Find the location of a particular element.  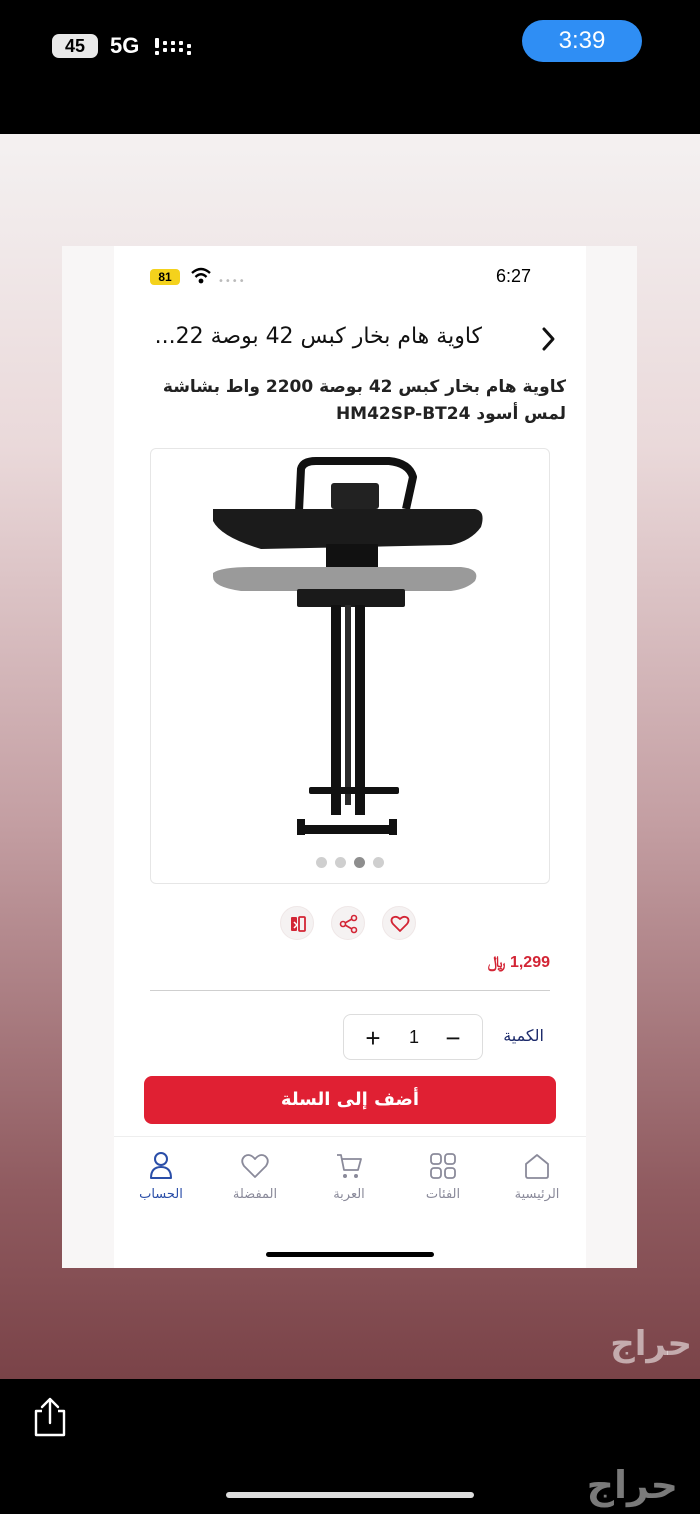

signal-icon is located at coordinates (173, 46).